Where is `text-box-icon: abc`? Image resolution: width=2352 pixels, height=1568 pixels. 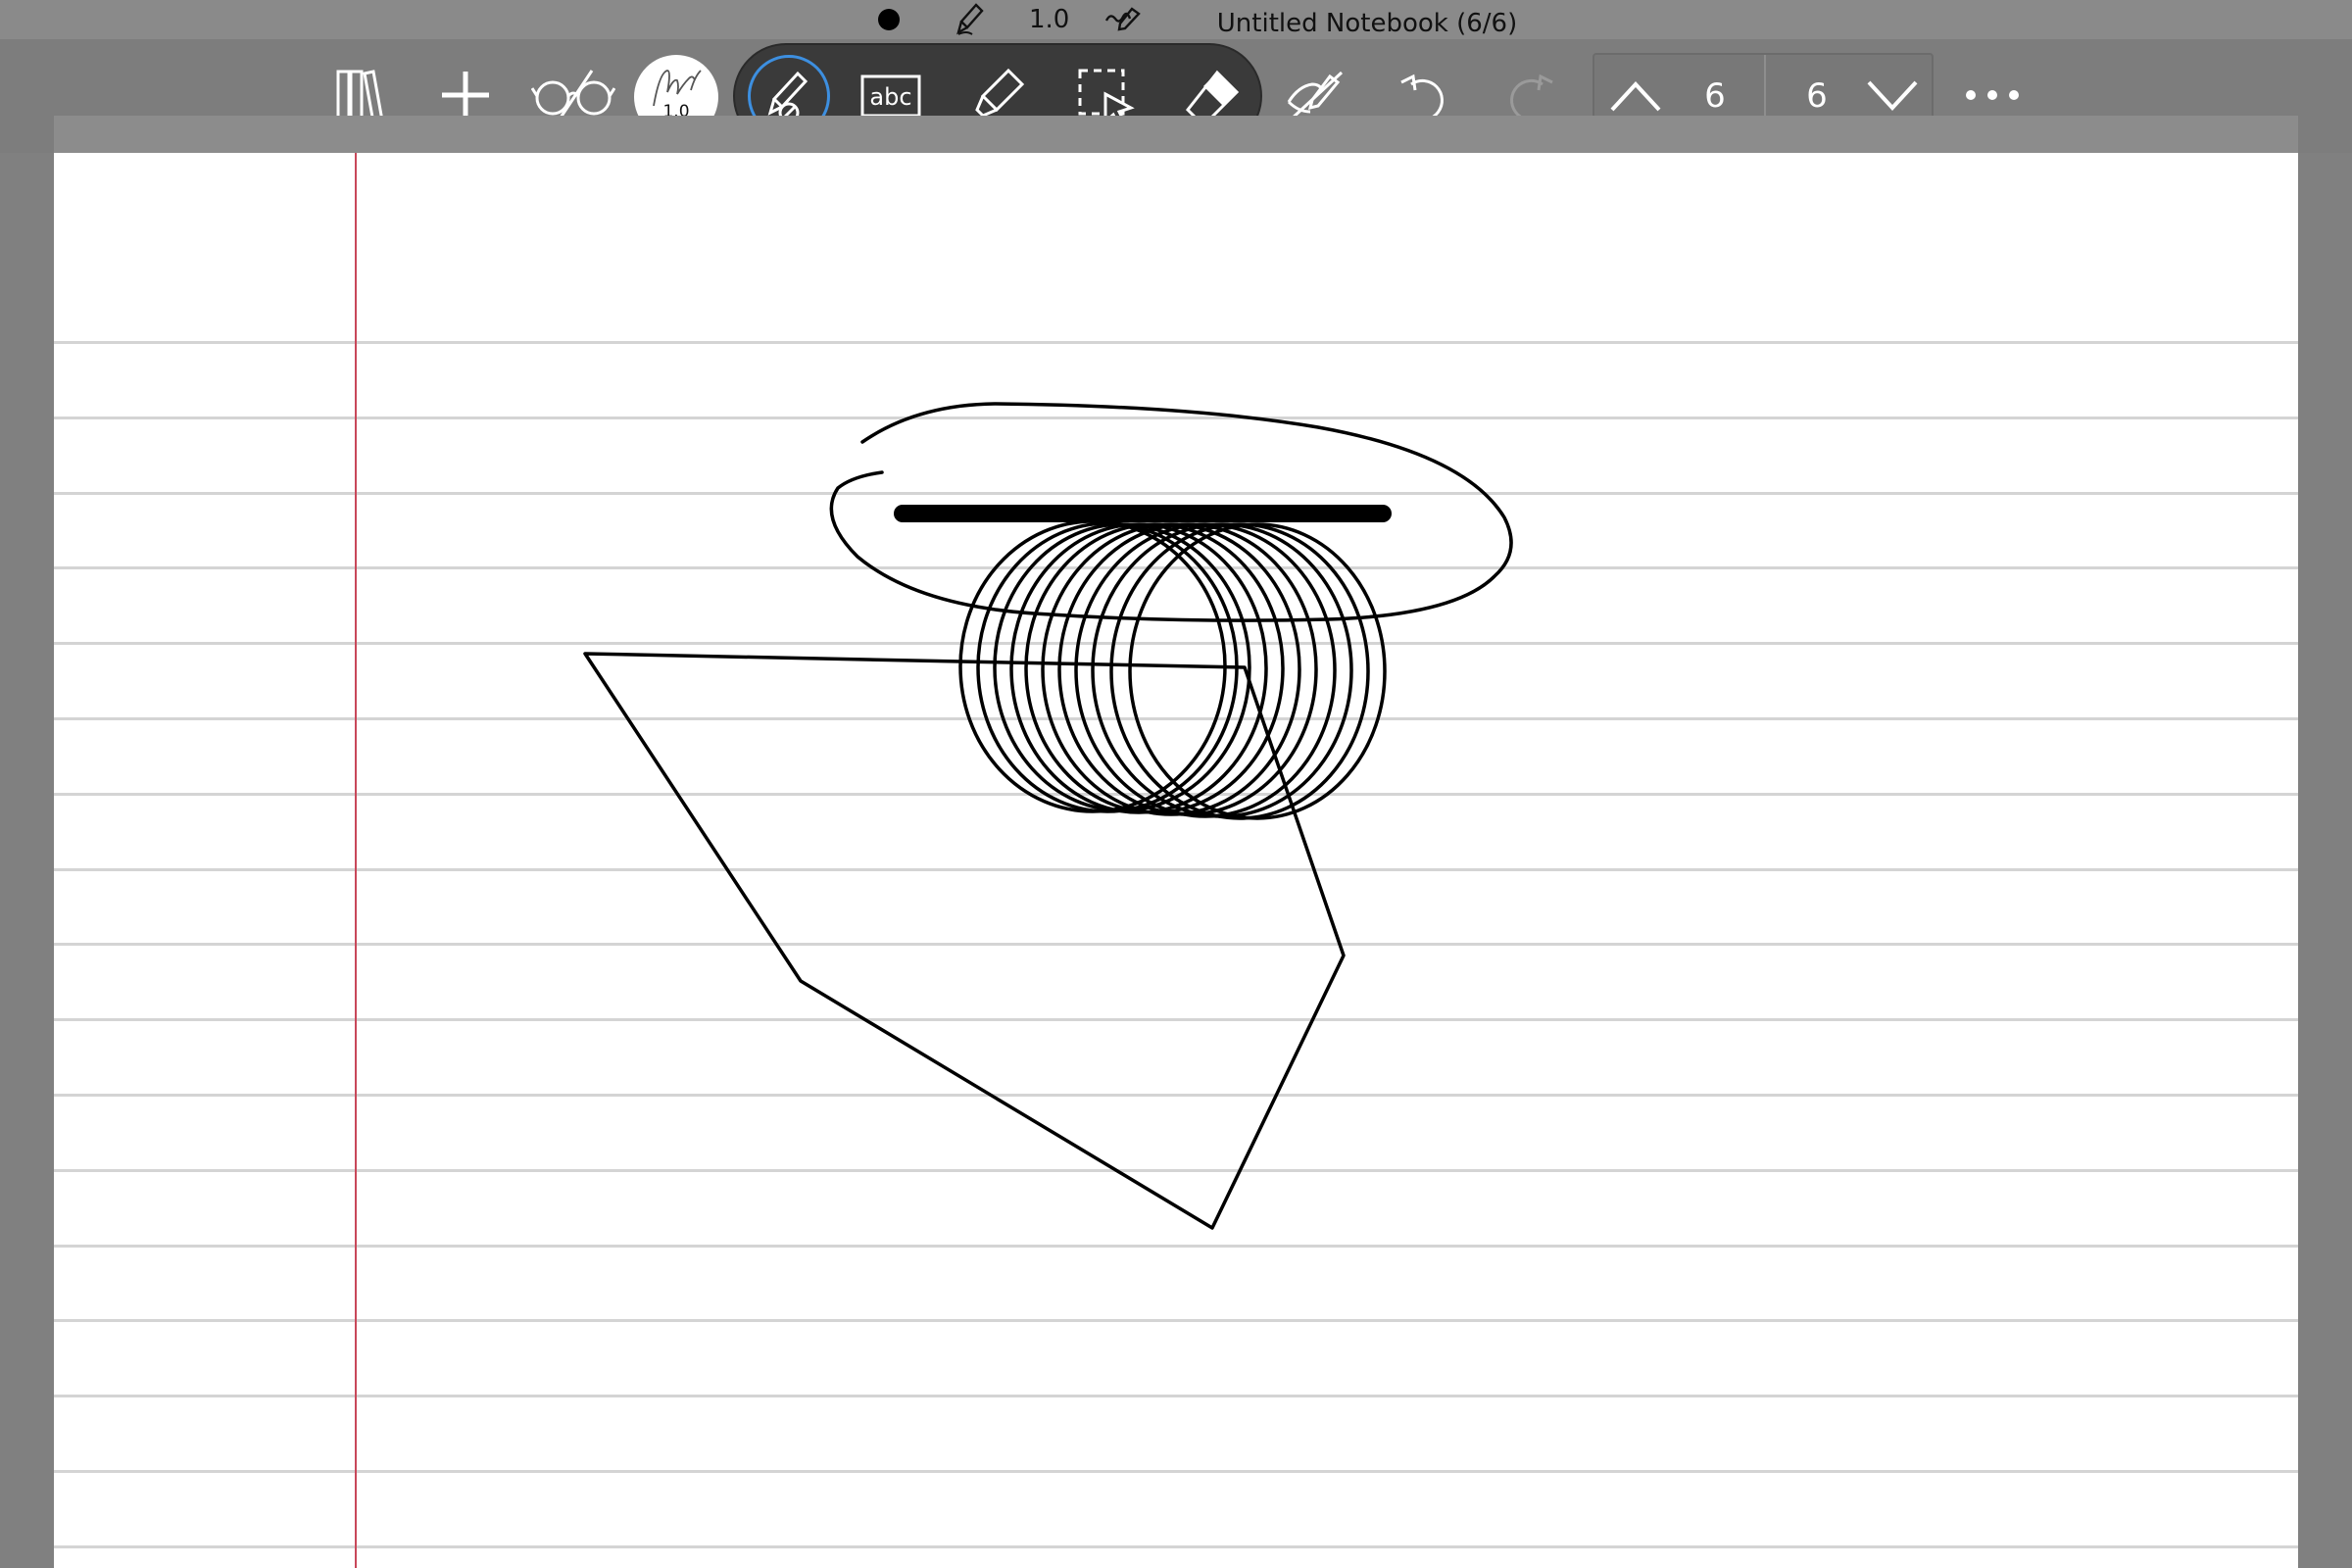 text-box-icon: abc is located at coordinates (890, 96).